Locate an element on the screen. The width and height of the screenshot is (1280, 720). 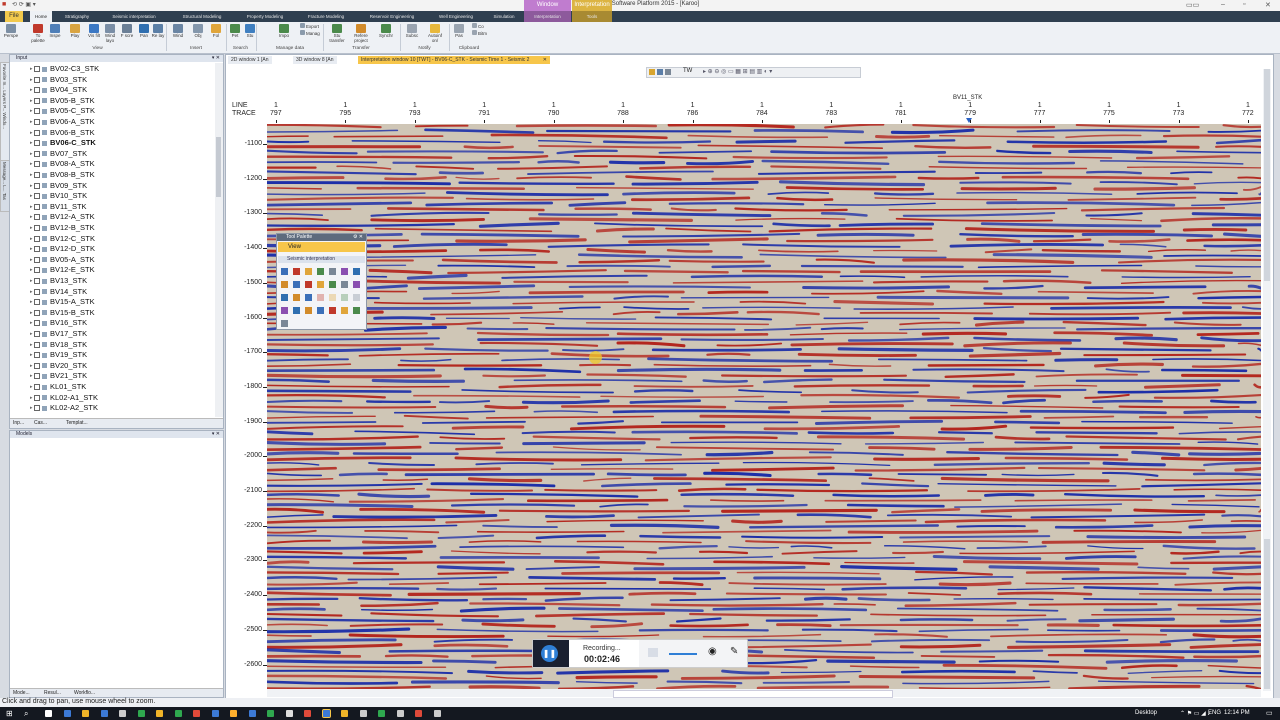
tree-item: ▸ BV12-D_STK is located at coordinates (62, 249).